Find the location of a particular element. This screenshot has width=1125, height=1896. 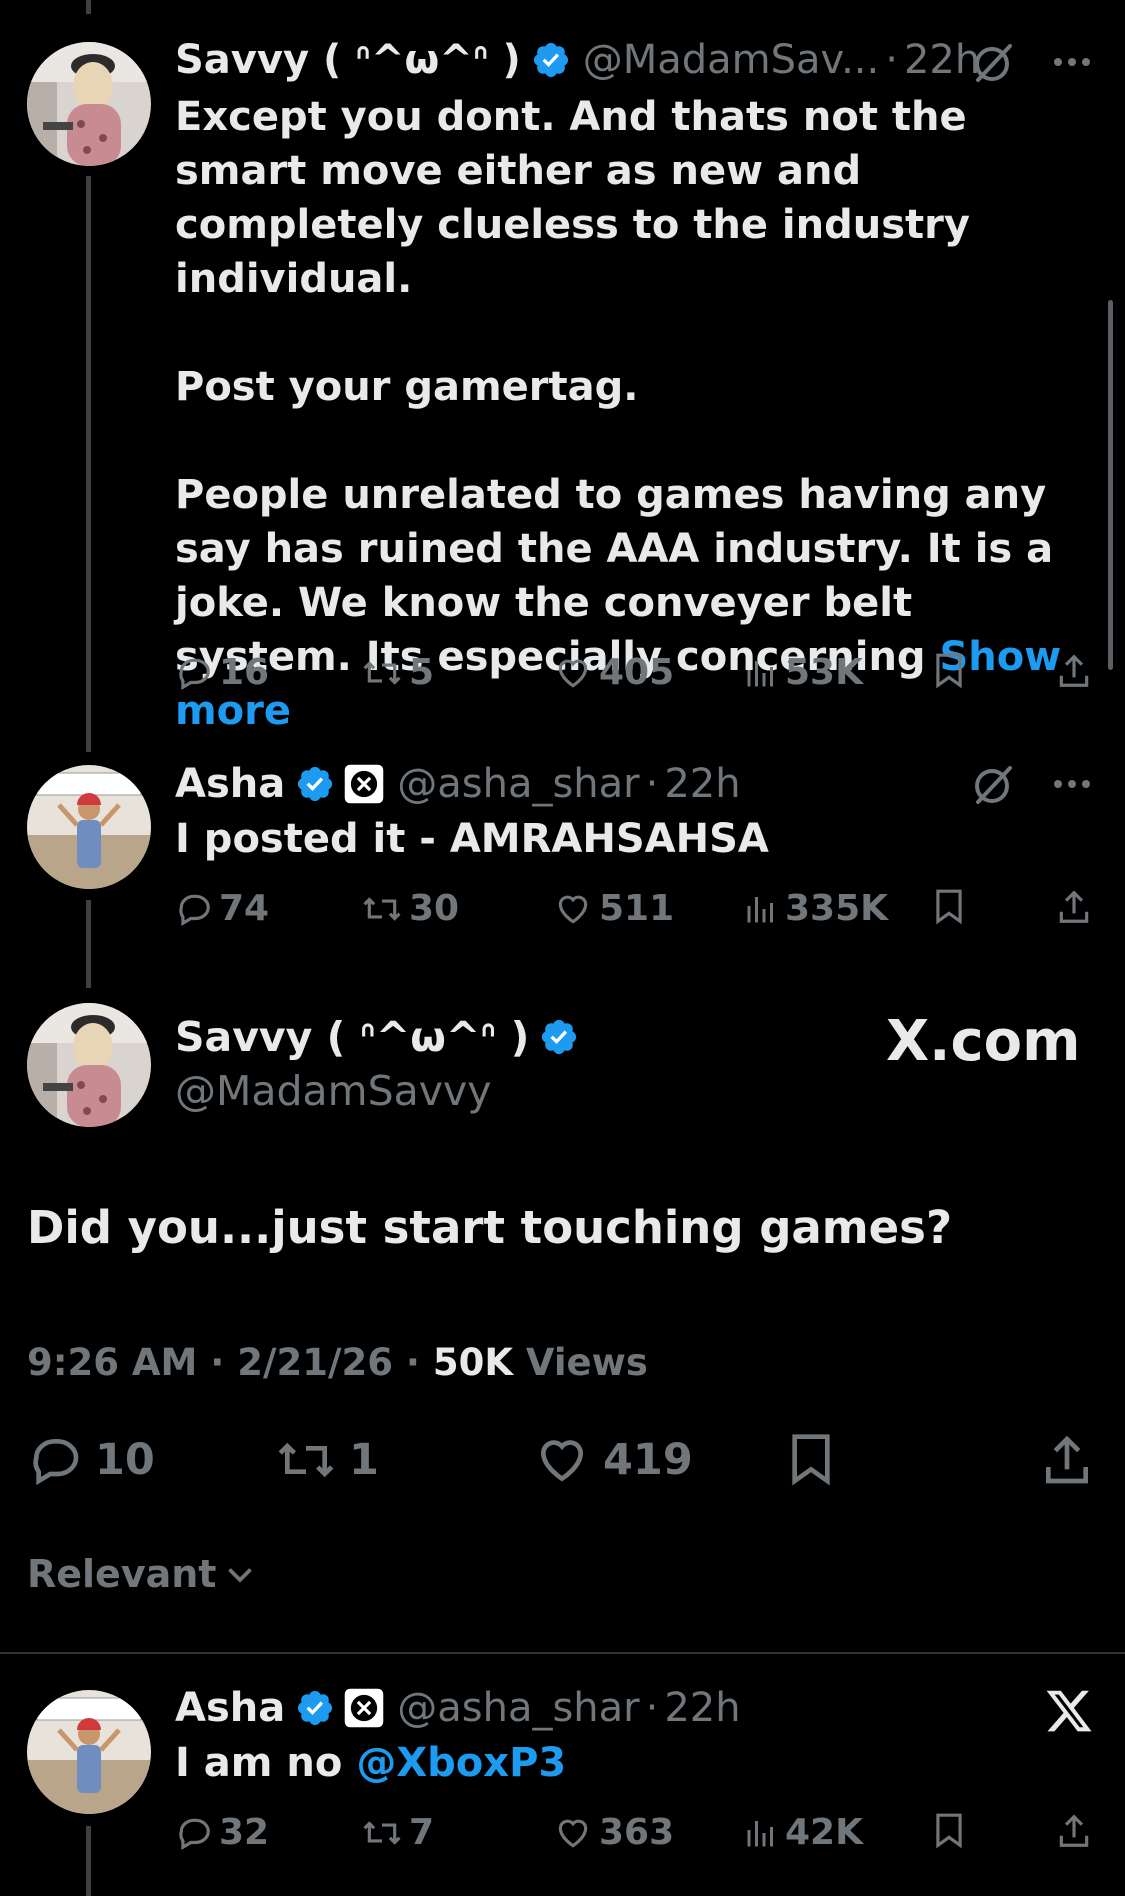

tweet1-name: Savvy ( ᐢ^ω^ᐢ ) is located at coordinates (348, 60).